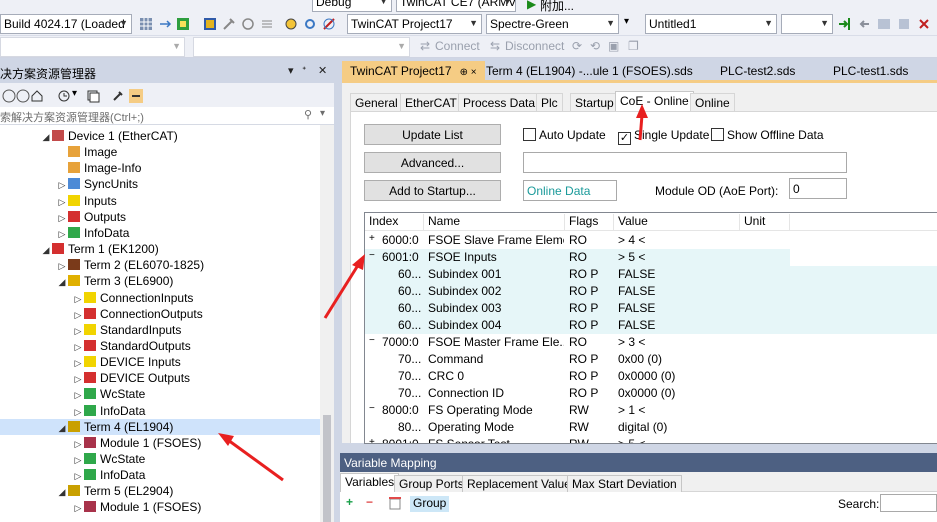 This screenshot has height=522, width=937. What do you see at coordinates (66, 24) in the screenshot?
I see `build-combo: Build 4024.17 (Loaded ▼` at bounding box center [66, 24].